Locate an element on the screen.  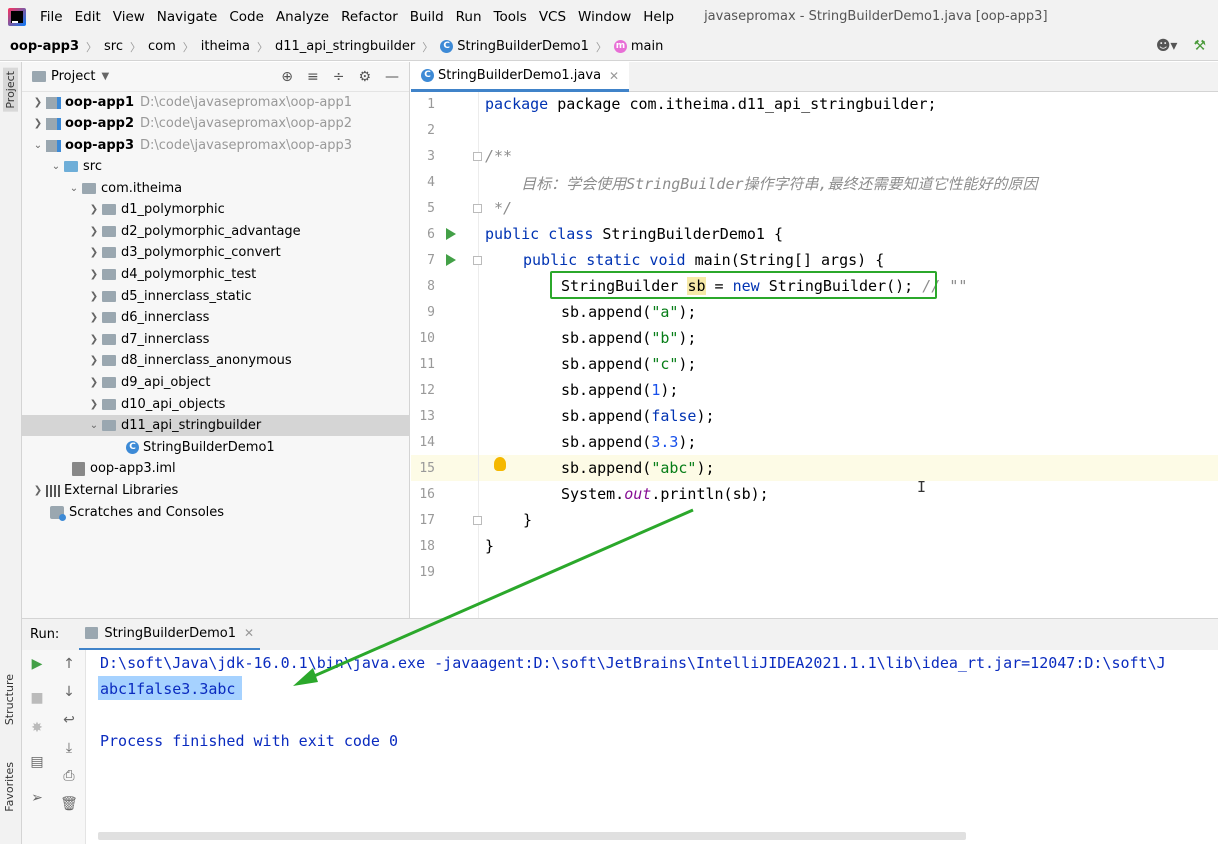
menu-help: Help is located at coordinates (658, 17).